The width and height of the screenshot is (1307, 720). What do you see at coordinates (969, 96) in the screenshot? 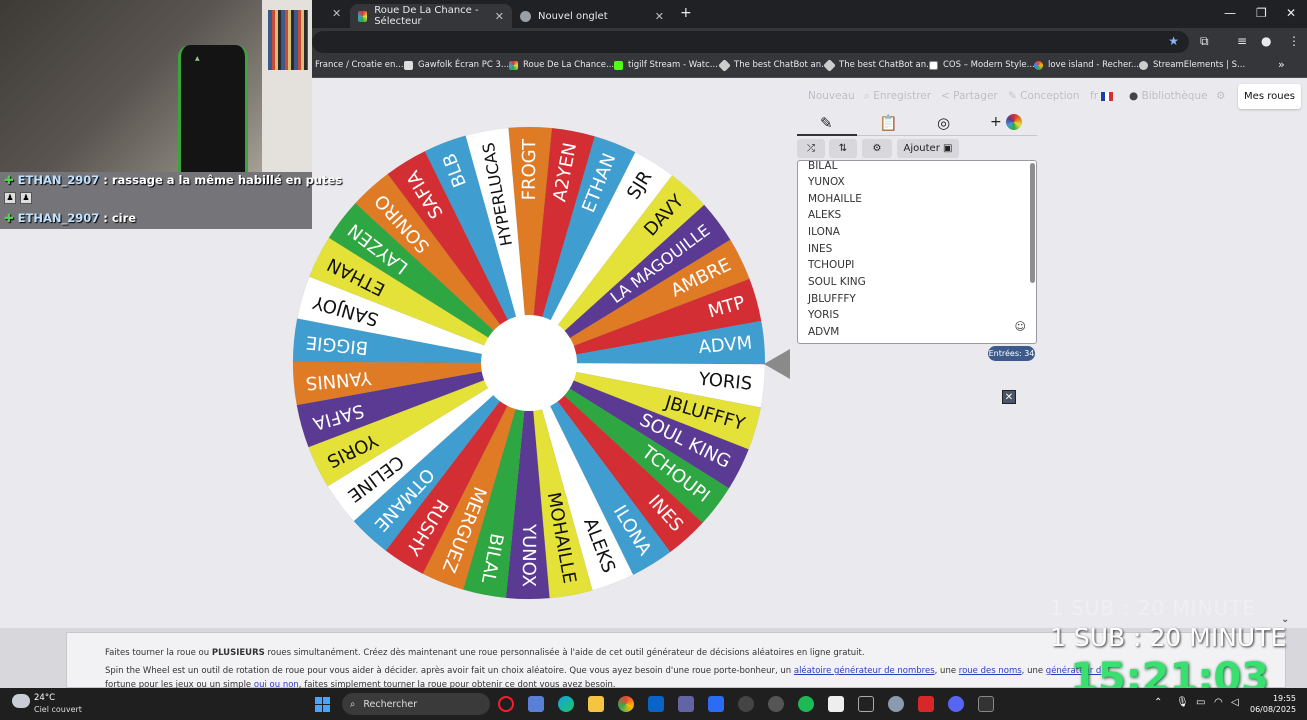
I see `menu-partager: < Partager` at bounding box center [969, 96].